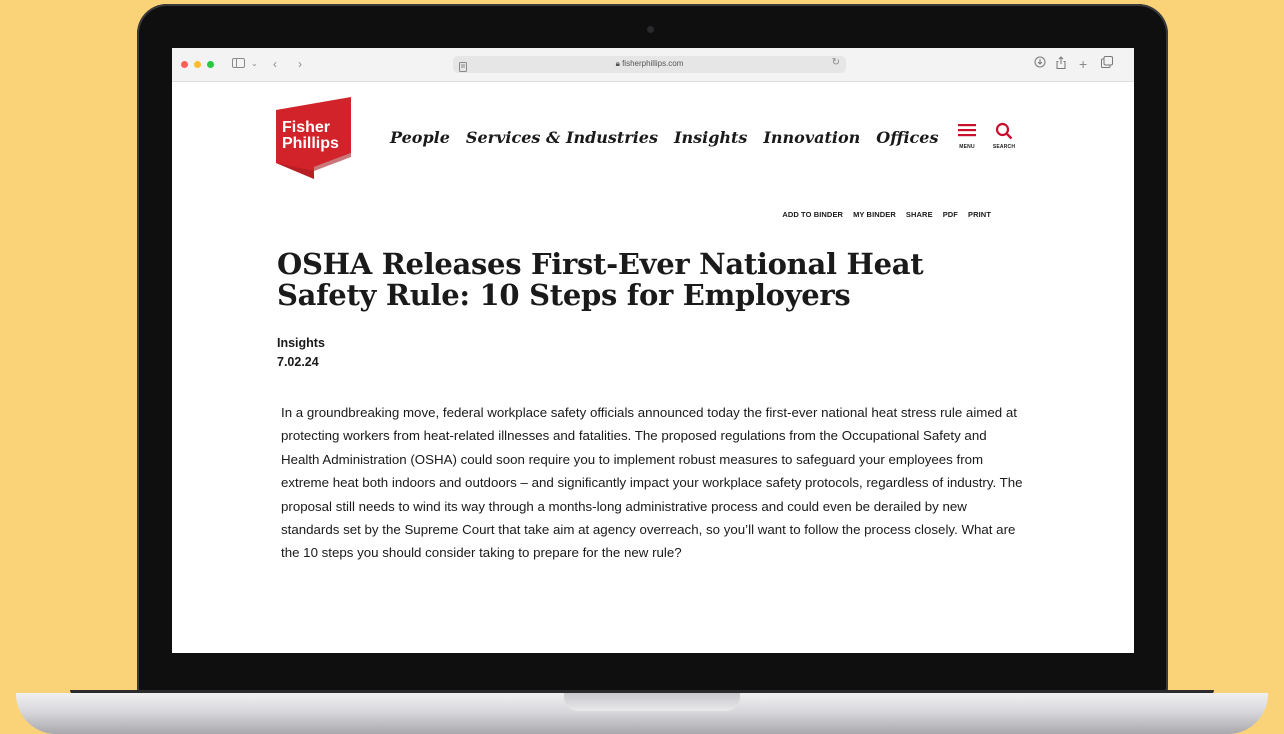 The height and width of the screenshot is (734, 1284). Describe the element at coordinates (650, 29) in the screenshot. I see `camera-icon` at that location.